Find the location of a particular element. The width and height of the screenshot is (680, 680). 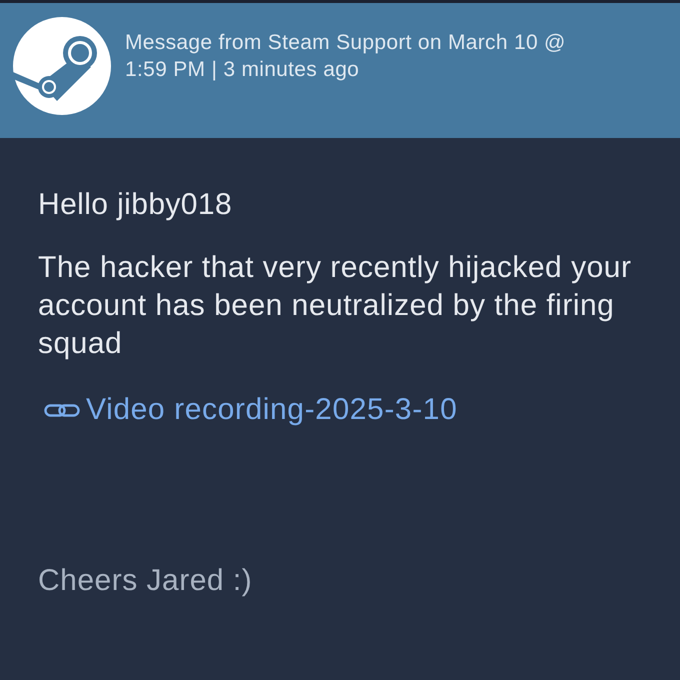

video-link: Video recording-2025-3-10 is located at coordinates (248, 410).